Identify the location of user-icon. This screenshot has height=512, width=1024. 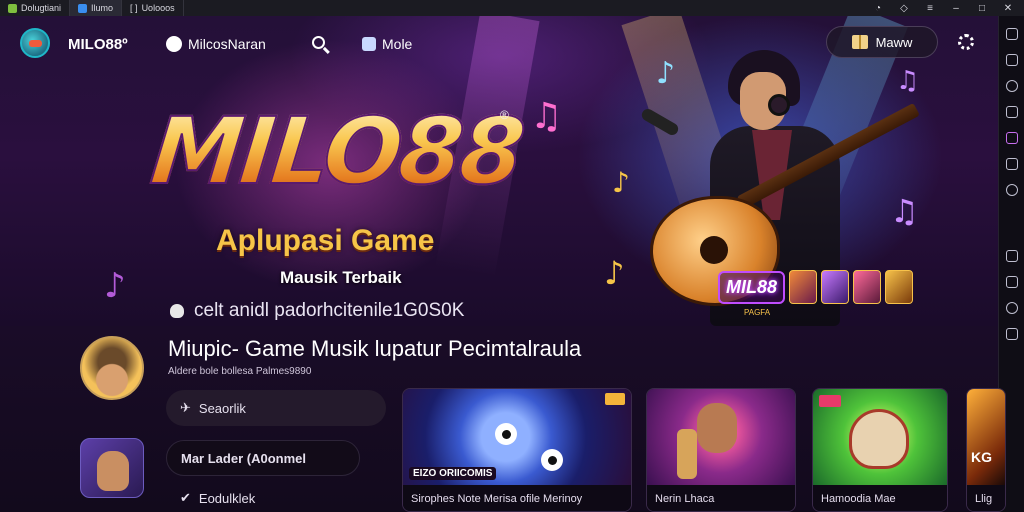
(174, 44).